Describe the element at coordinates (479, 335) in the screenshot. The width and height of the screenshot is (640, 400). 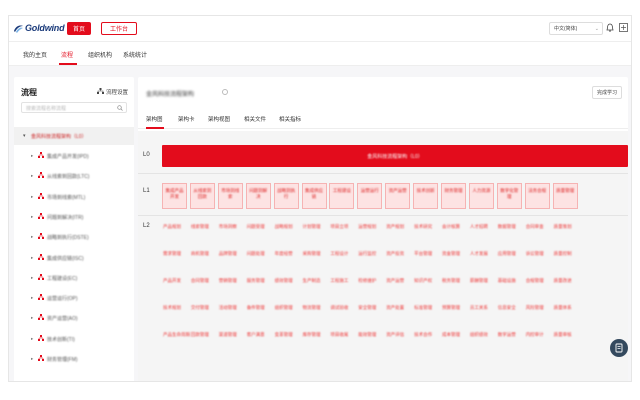
I see `l2-process-item: 组织绩效` at that location.